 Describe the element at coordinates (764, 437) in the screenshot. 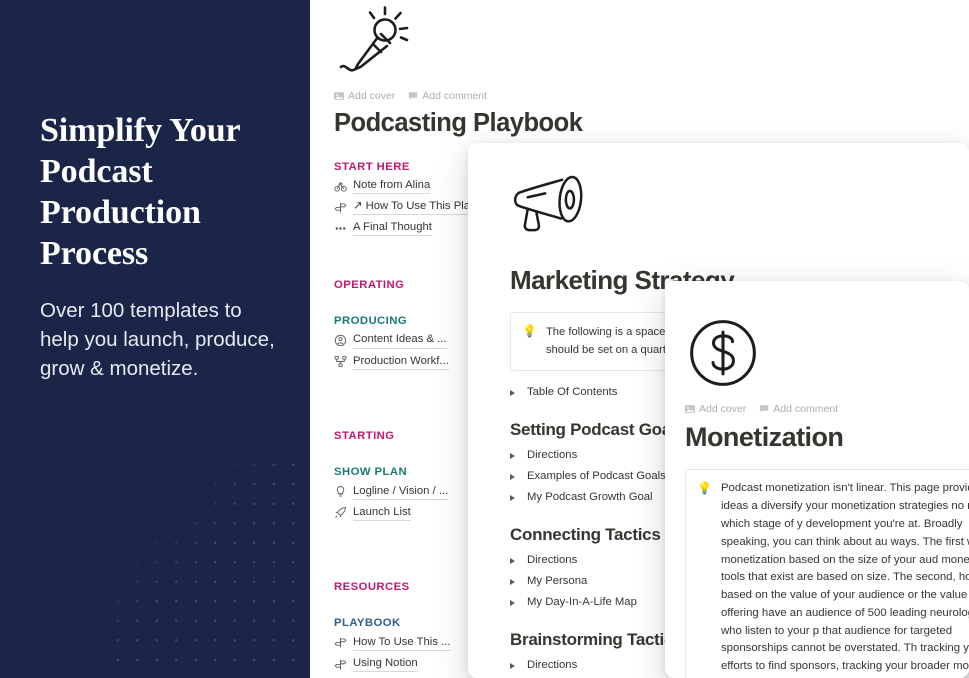

I see `card-title-monetization: Monetization` at that location.